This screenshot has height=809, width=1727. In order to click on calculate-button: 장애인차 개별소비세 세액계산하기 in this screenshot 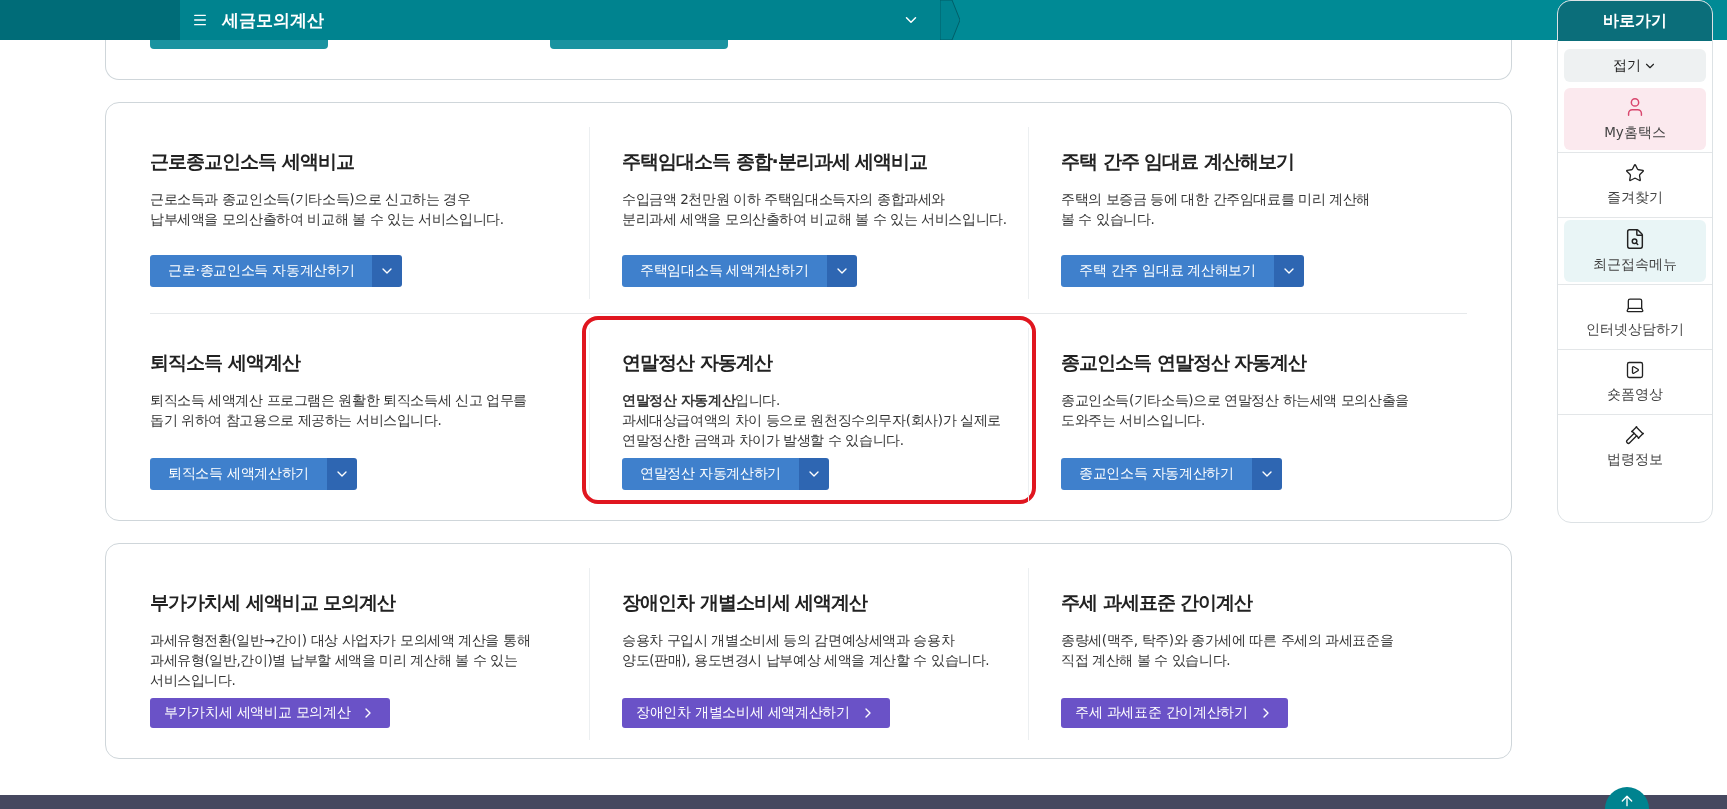, I will do `click(756, 713)`.